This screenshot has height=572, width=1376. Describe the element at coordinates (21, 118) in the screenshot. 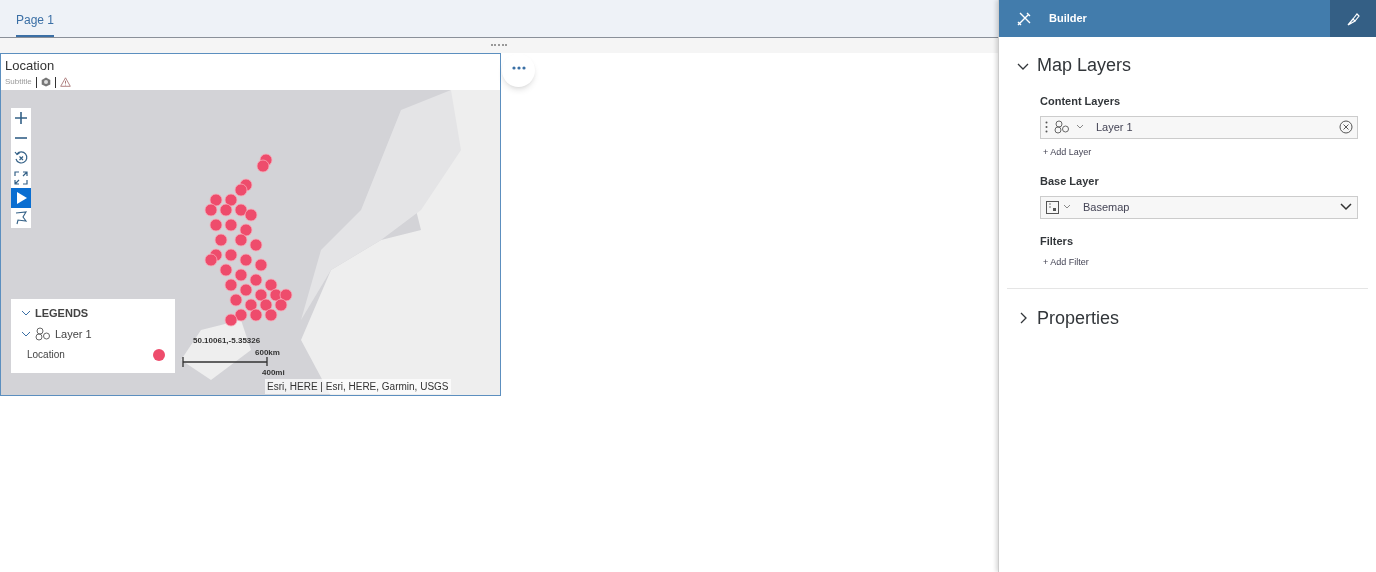

I see `zoom-in-icon` at that location.